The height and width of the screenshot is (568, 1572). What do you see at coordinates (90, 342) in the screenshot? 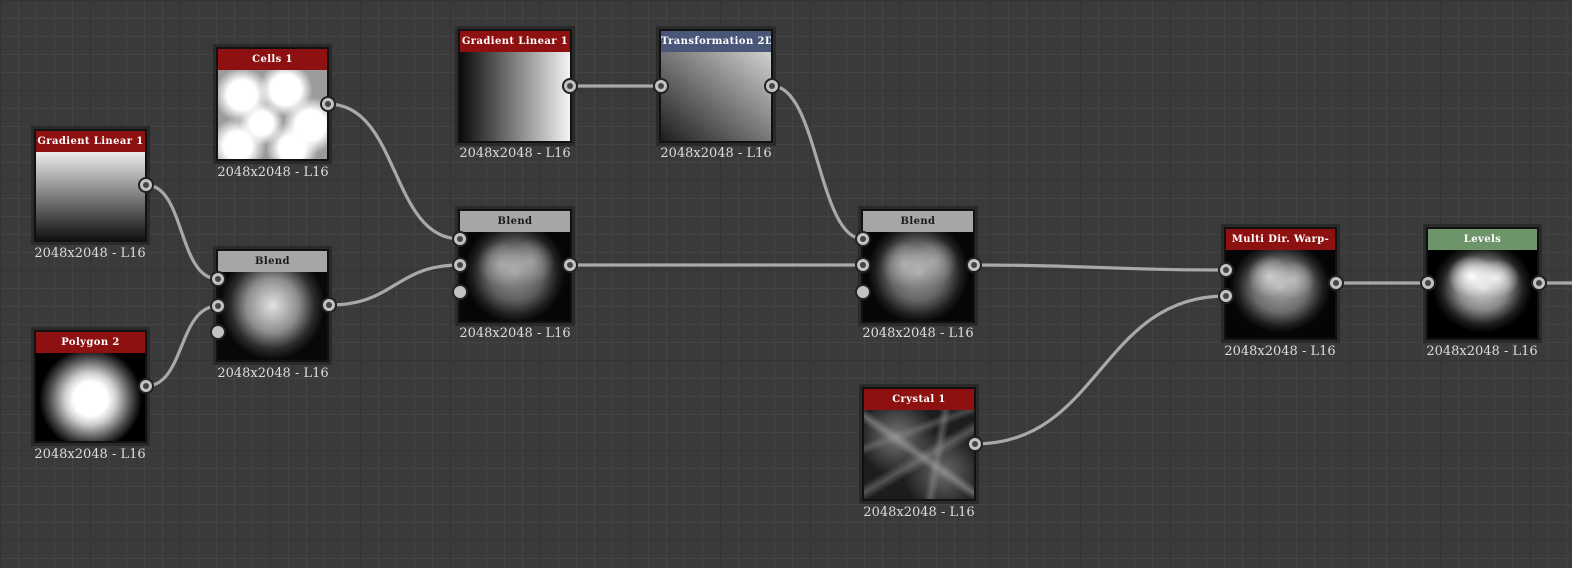
I see `node-title: Polygon 2` at bounding box center [90, 342].